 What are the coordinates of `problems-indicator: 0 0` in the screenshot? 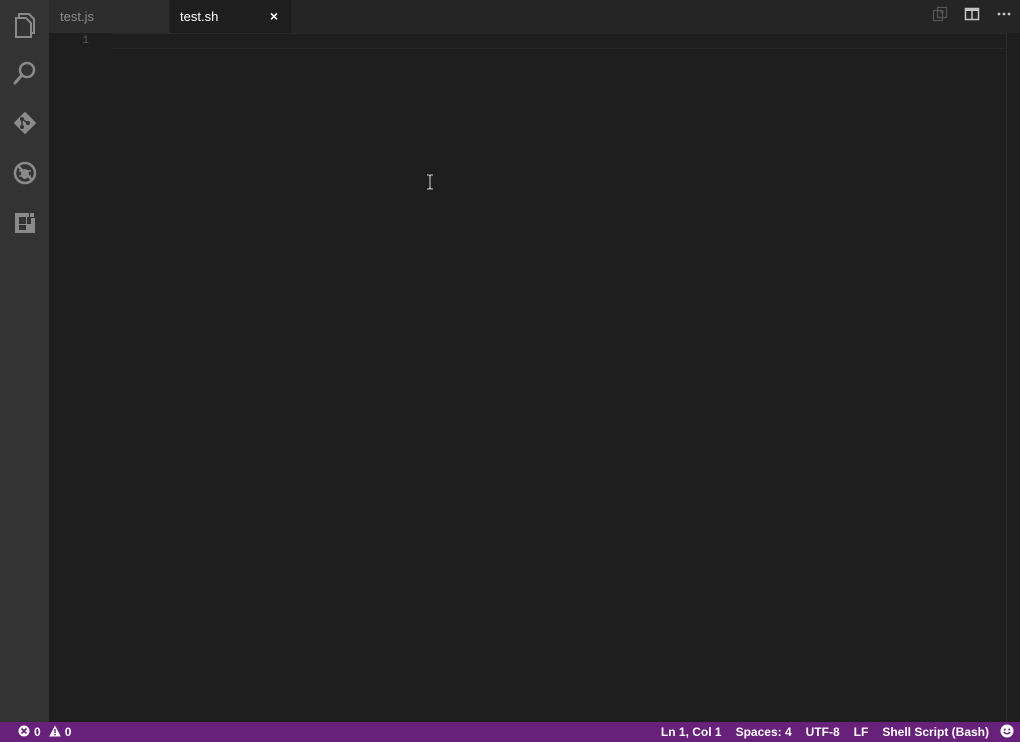 It's located at (48, 732).